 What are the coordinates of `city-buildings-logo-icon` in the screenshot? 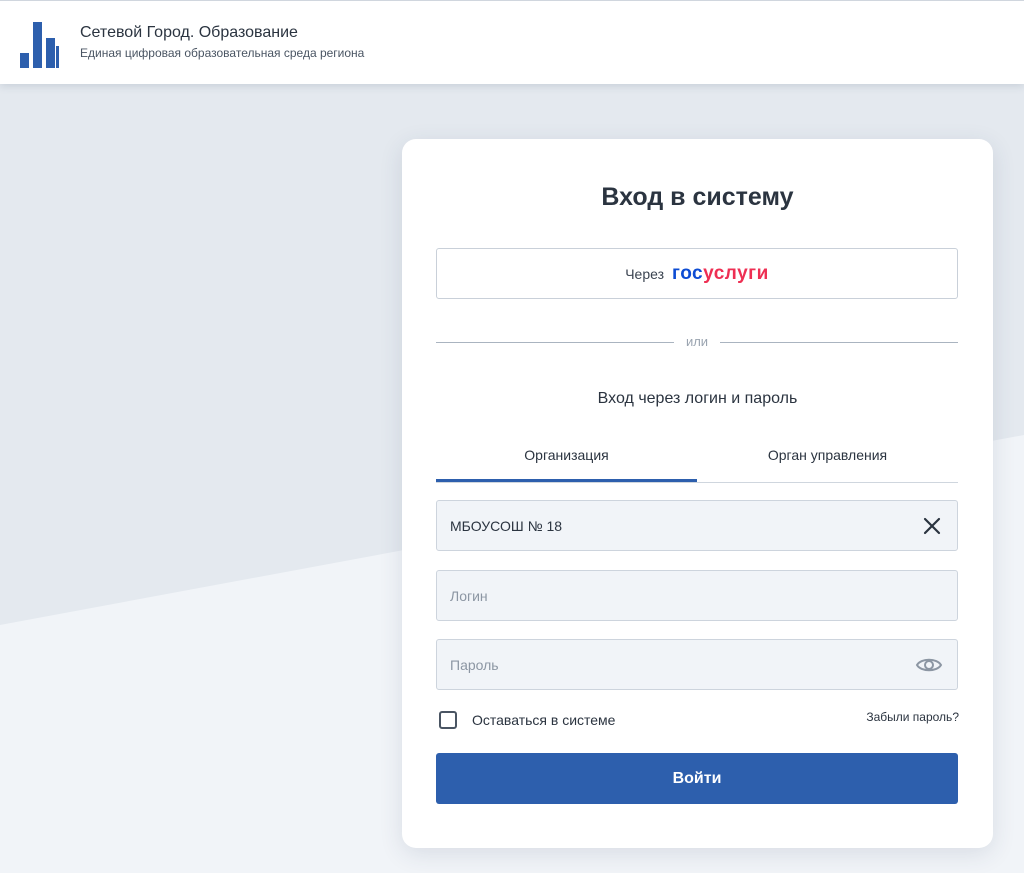 It's located at (41, 45).